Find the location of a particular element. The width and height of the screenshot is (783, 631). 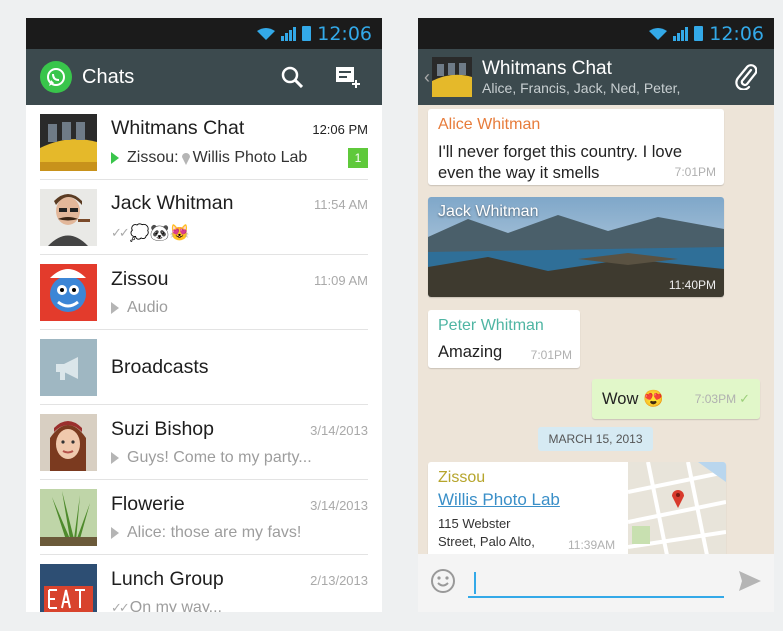

message-input is located at coordinates (596, 582).